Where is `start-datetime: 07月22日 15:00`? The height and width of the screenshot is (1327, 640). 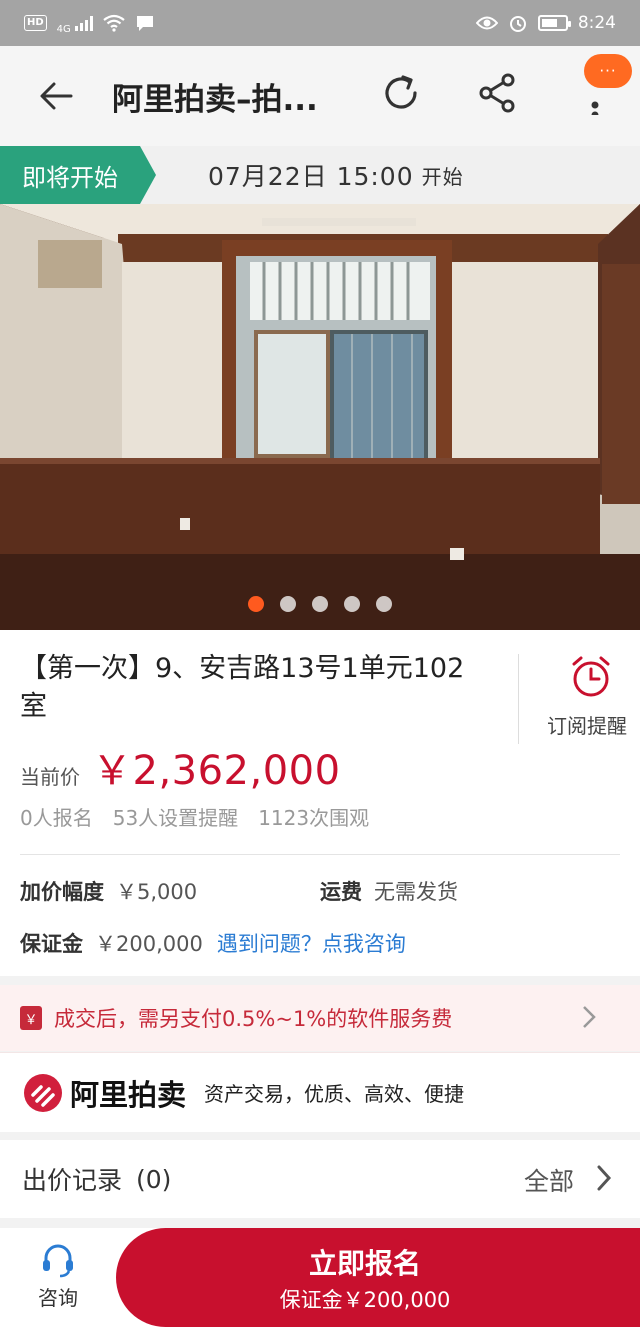
start-datetime: 07月22日 15:00 is located at coordinates (311, 176).